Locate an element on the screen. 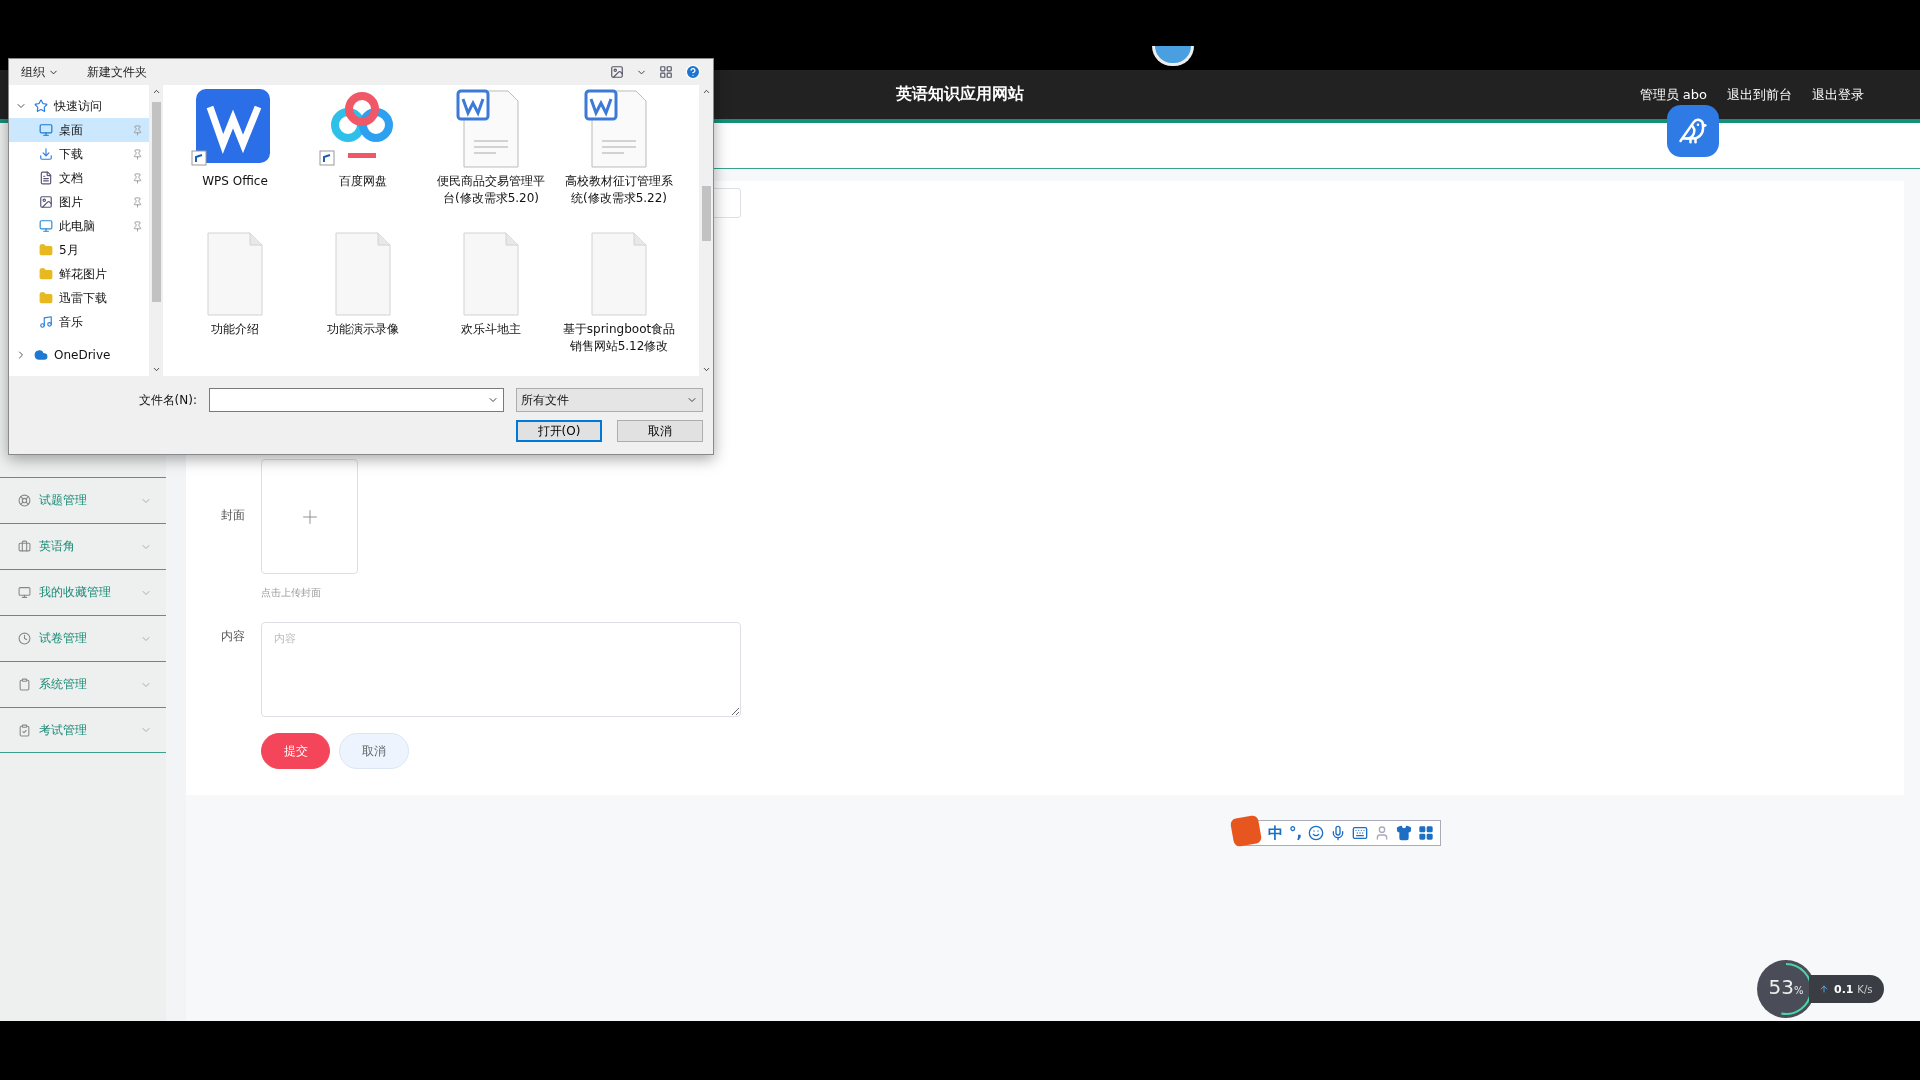  computer-icon is located at coordinates (45, 226).